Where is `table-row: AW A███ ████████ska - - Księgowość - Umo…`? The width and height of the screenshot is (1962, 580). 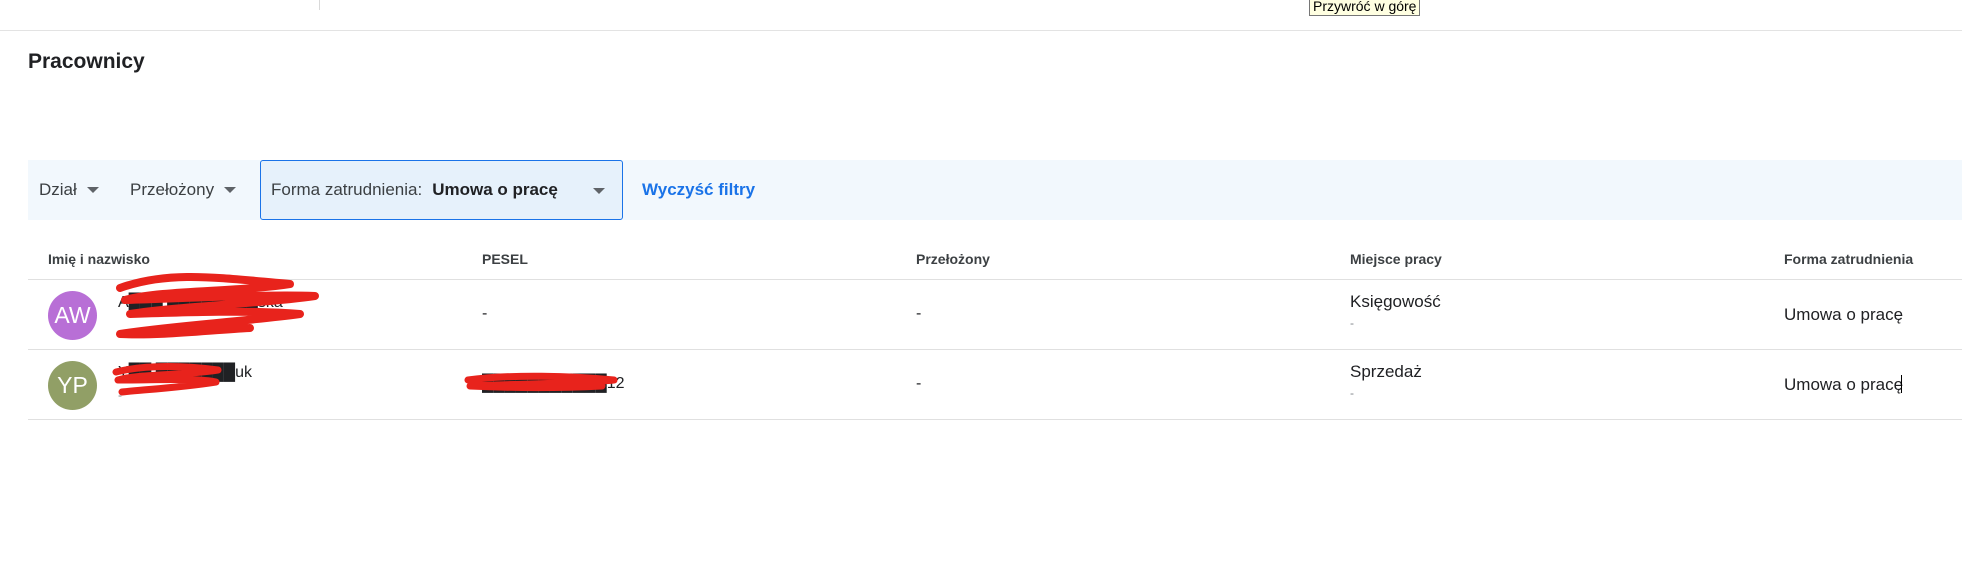 table-row: AW A███ ████████ska - - Księgowość - Umo… is located at coordinates (995, 315).